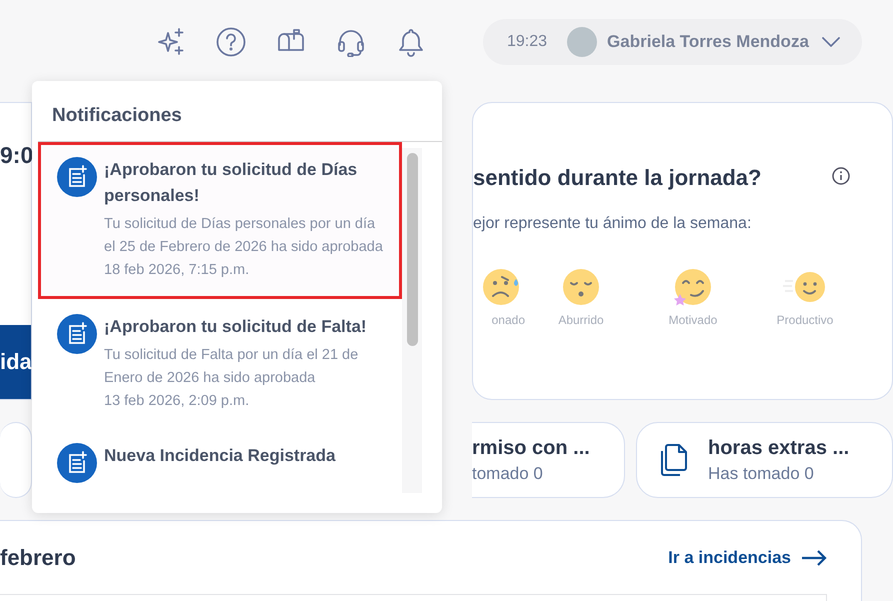 The image size is (893, 601). I want to click on mood-card-subtitle: ejor represente tu ánimo de la semana:, so click(612, 224).